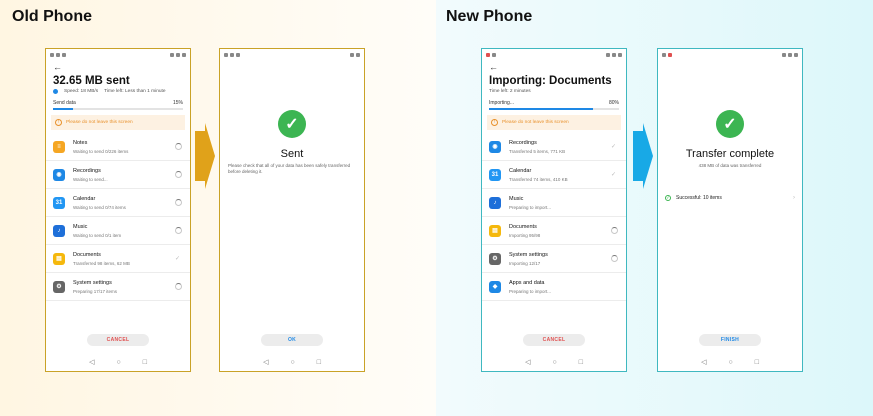  I want to click on item-status: Transferred 74 items, 410 KB, so click(538, 179).